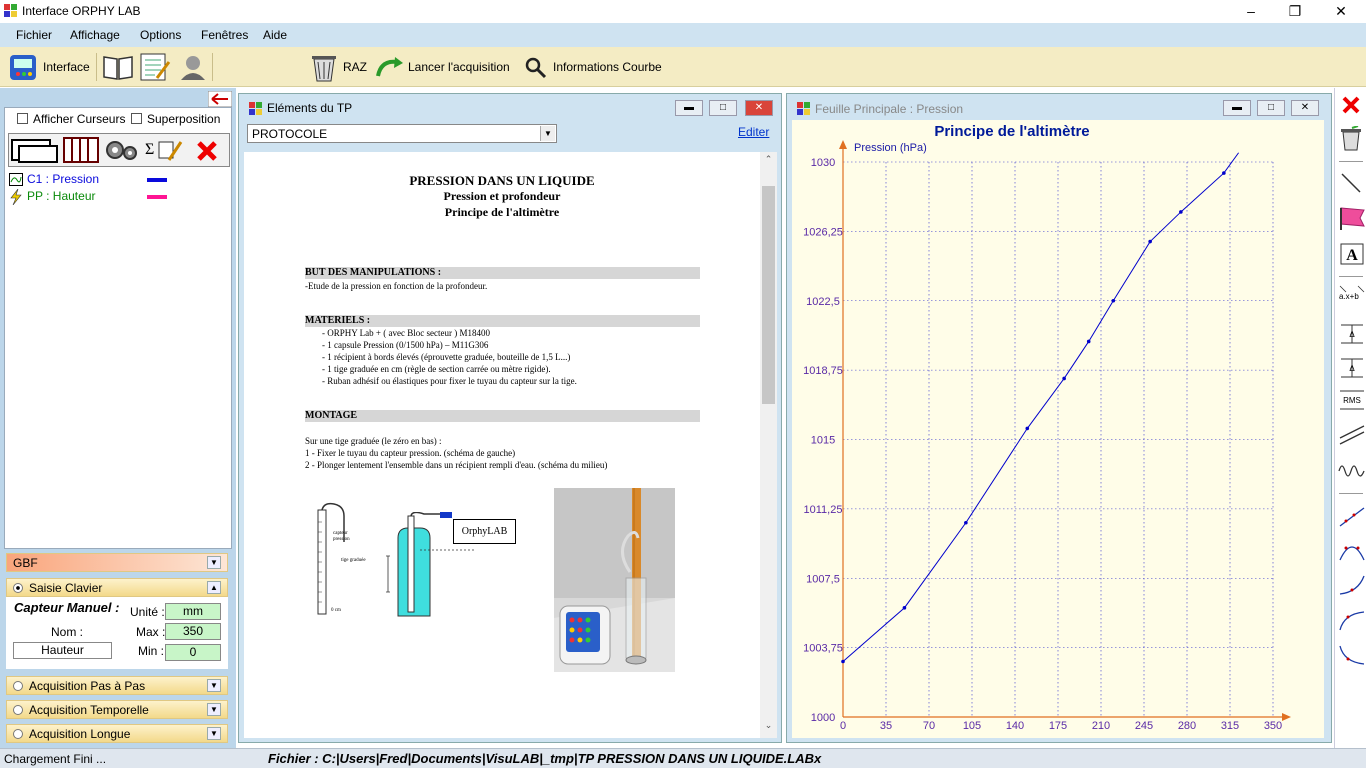  I want to click on channel-toolbar: Σ, so click(119, 150).